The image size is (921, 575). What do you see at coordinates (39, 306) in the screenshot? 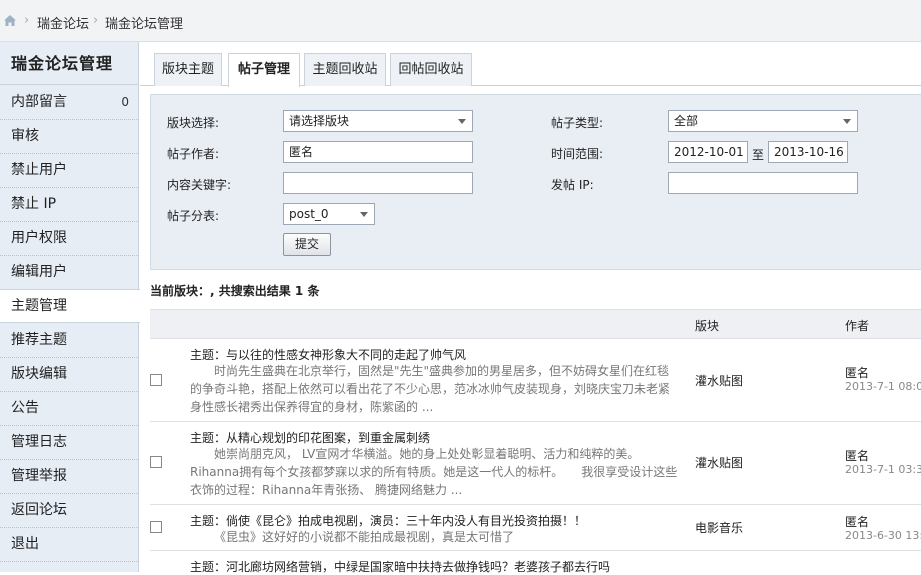
I see `sidebar-item-label: 主题管理` at bounding box center [39, 306].